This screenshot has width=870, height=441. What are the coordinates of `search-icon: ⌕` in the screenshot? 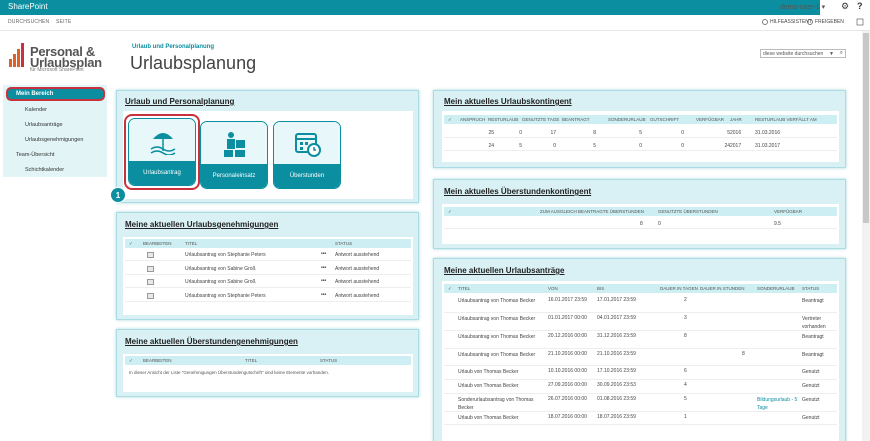 It's located at (841, 53).